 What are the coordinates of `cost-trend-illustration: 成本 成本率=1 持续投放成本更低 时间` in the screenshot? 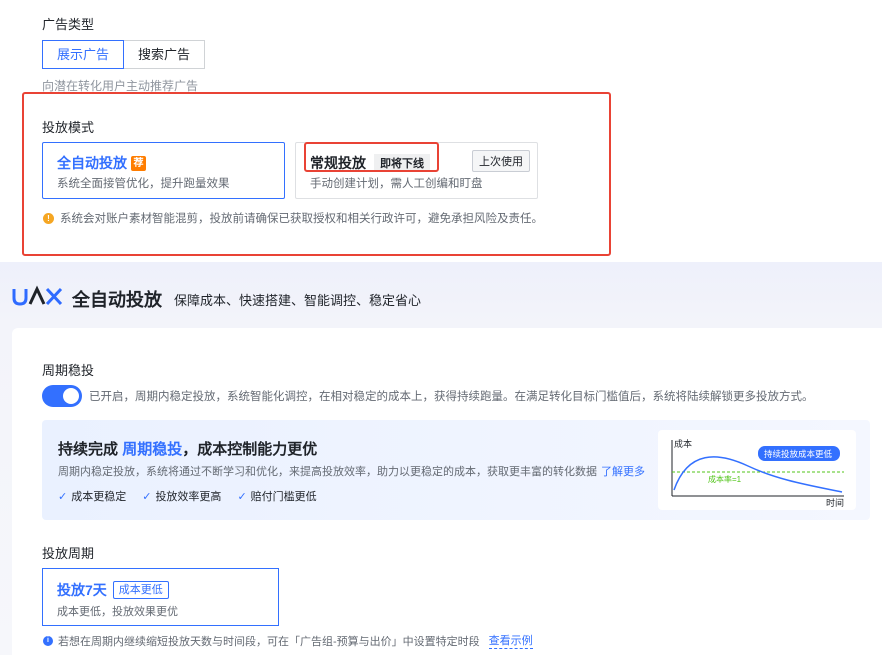 It's located at (757, 470).